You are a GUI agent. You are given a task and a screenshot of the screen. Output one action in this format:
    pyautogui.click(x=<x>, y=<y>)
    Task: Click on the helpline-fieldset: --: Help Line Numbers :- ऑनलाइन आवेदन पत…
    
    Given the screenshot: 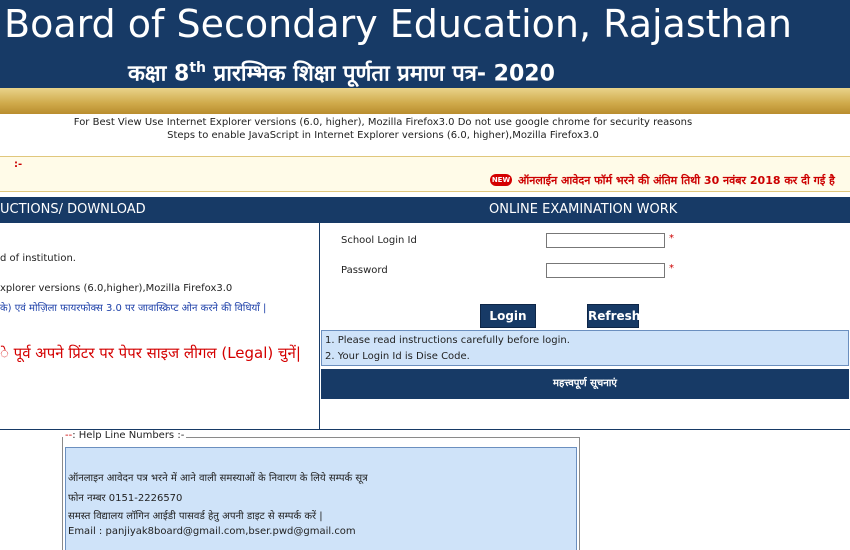 What is the action you would take?
    pyautogui.click(x=321, y=490)
    